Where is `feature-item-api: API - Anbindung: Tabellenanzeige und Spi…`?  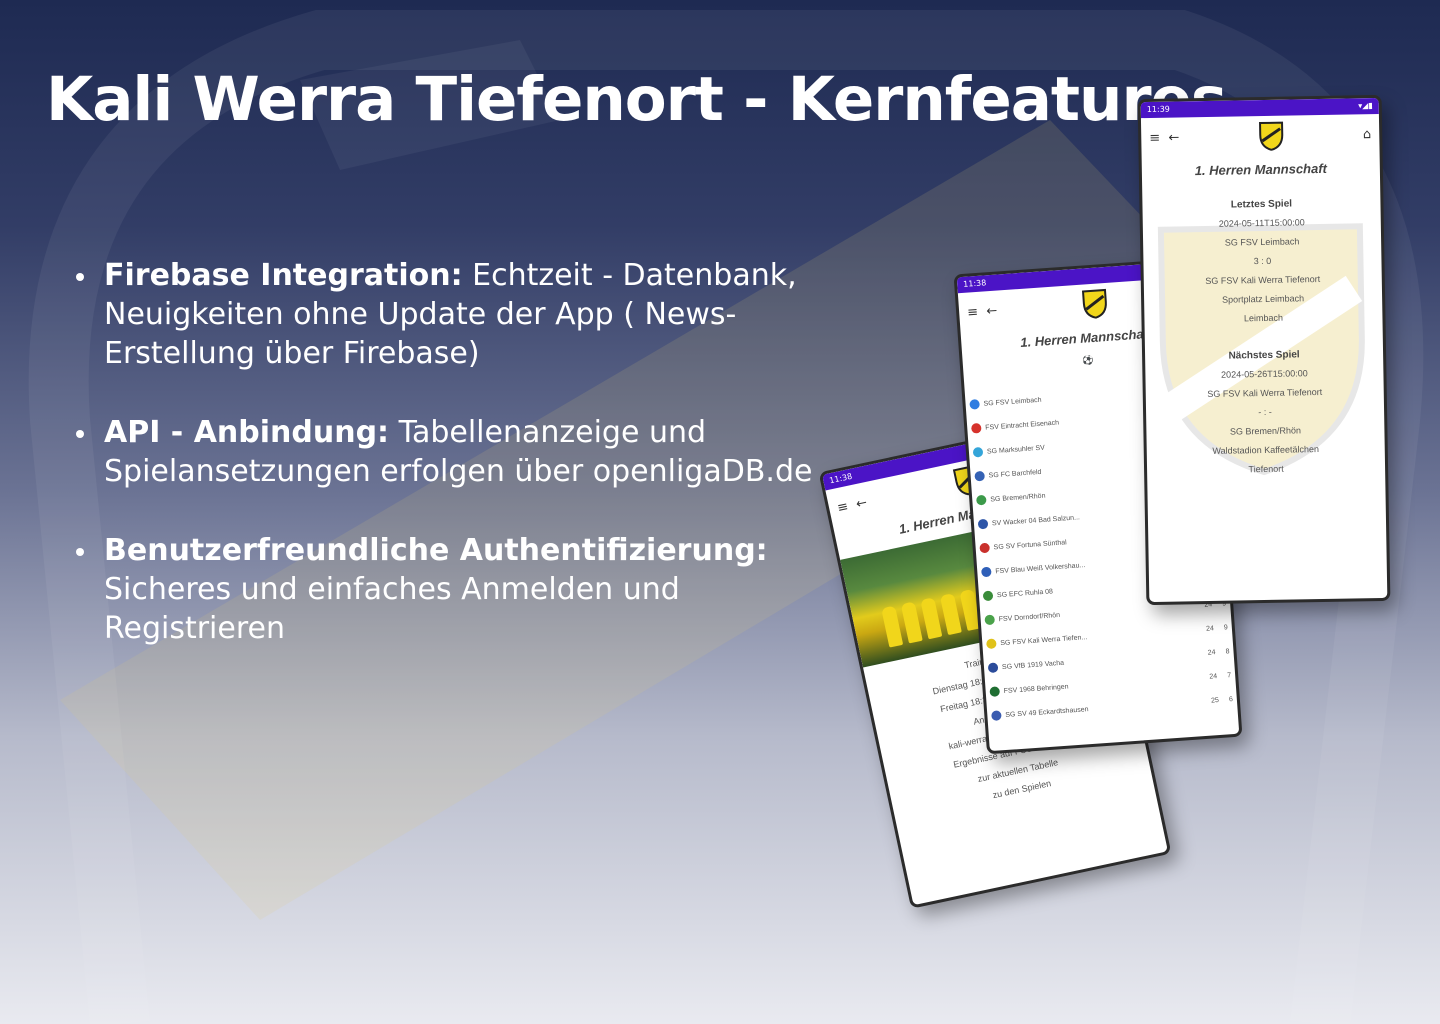 feature-item-api: API - Anbindung: Tabellenanzeige und Spi… is located at coordinates (452, 452).